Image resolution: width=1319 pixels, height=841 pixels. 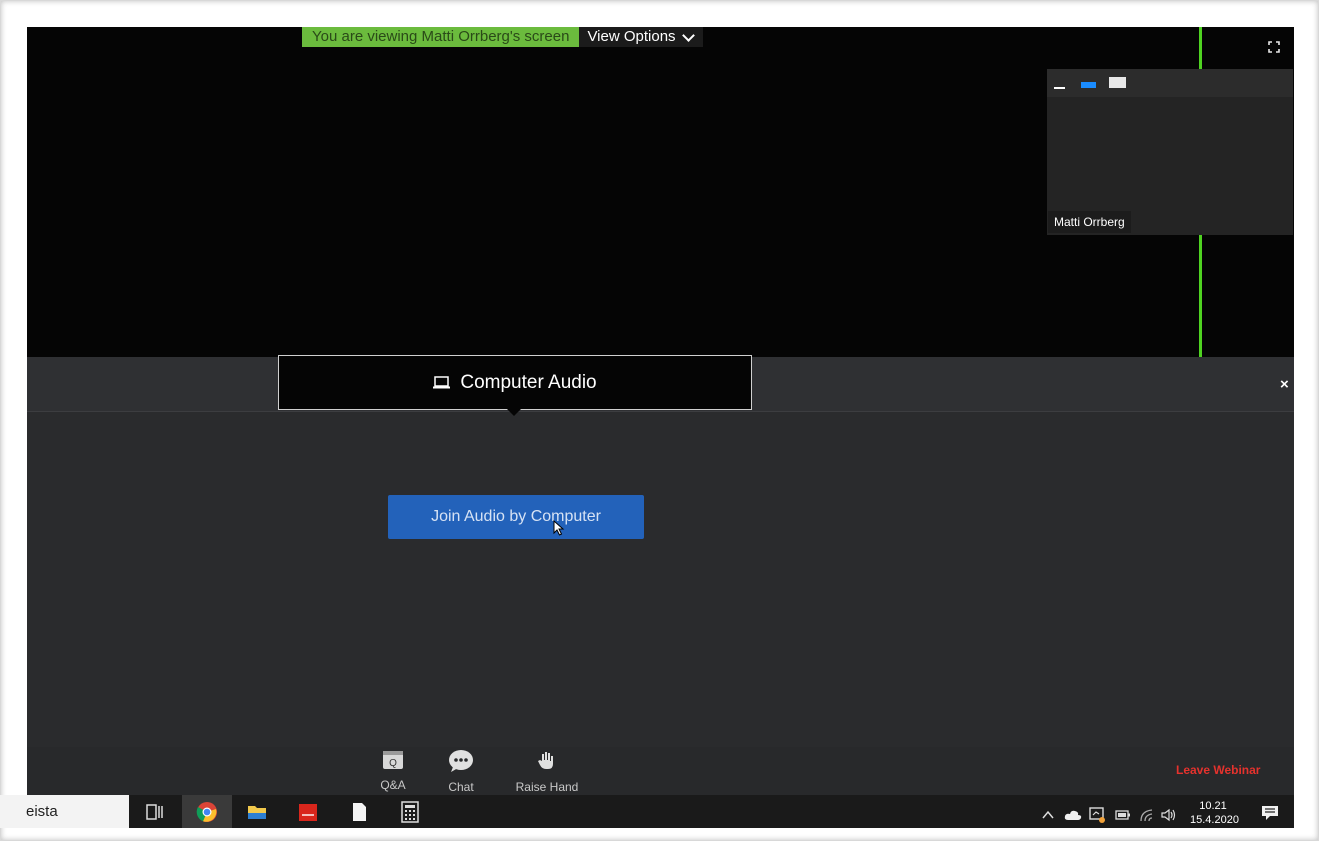 What do you see at coordinates (1097, 815) in the screenshot?
I see `network-icon` at bounding box center [1097, 815].